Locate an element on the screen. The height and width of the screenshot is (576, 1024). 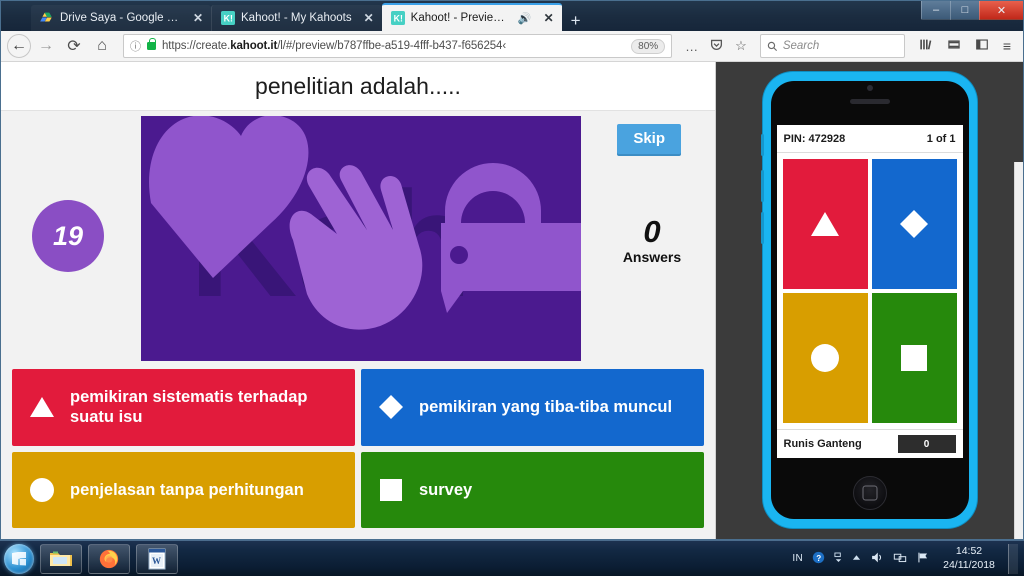
answers-counter: 0 Answers is located at coordinates (652, 240).